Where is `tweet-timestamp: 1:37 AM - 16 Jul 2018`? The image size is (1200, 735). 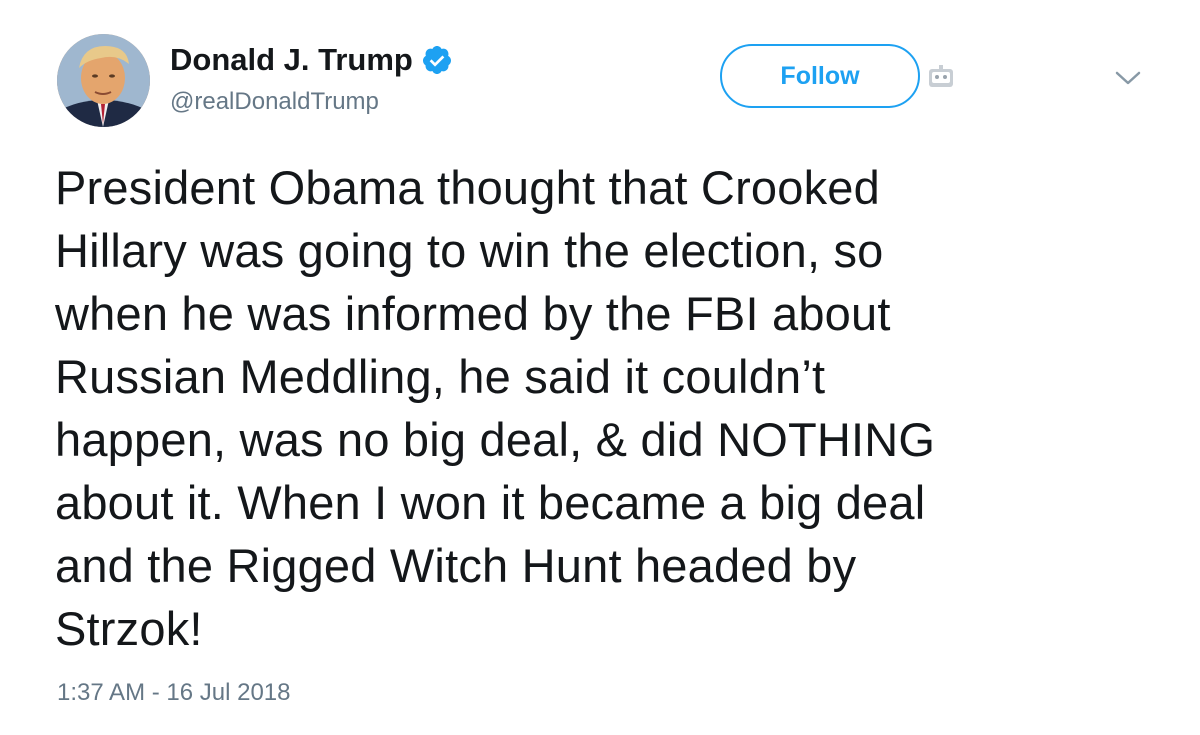 tweet-timestamp: 1:37 AM - 16 Jul 2018 is located at coordinates (173, 693).